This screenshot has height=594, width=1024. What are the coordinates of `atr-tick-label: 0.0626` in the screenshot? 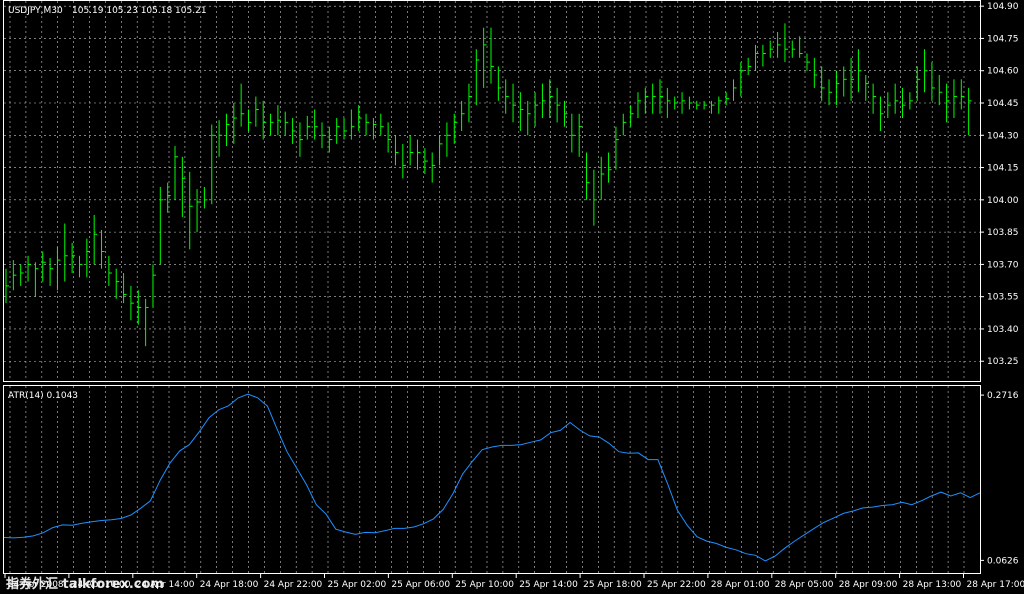 It's located at (1003, 561).